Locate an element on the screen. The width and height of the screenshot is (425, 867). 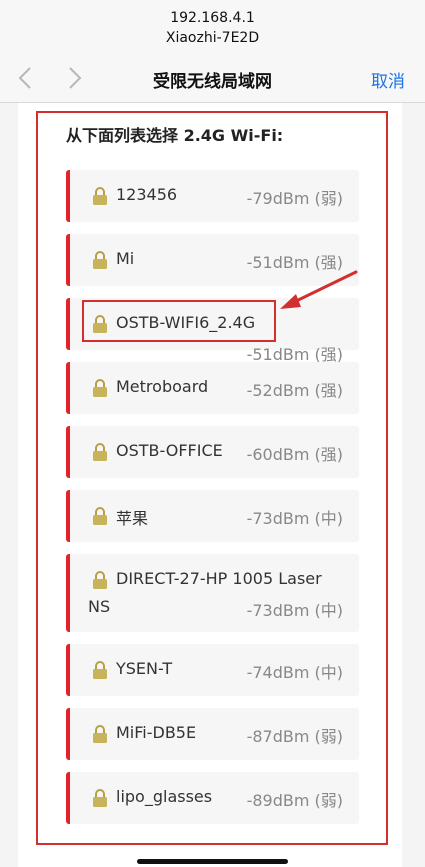
wifi-ssid-line2: NS is located at coordinates (99, 606).